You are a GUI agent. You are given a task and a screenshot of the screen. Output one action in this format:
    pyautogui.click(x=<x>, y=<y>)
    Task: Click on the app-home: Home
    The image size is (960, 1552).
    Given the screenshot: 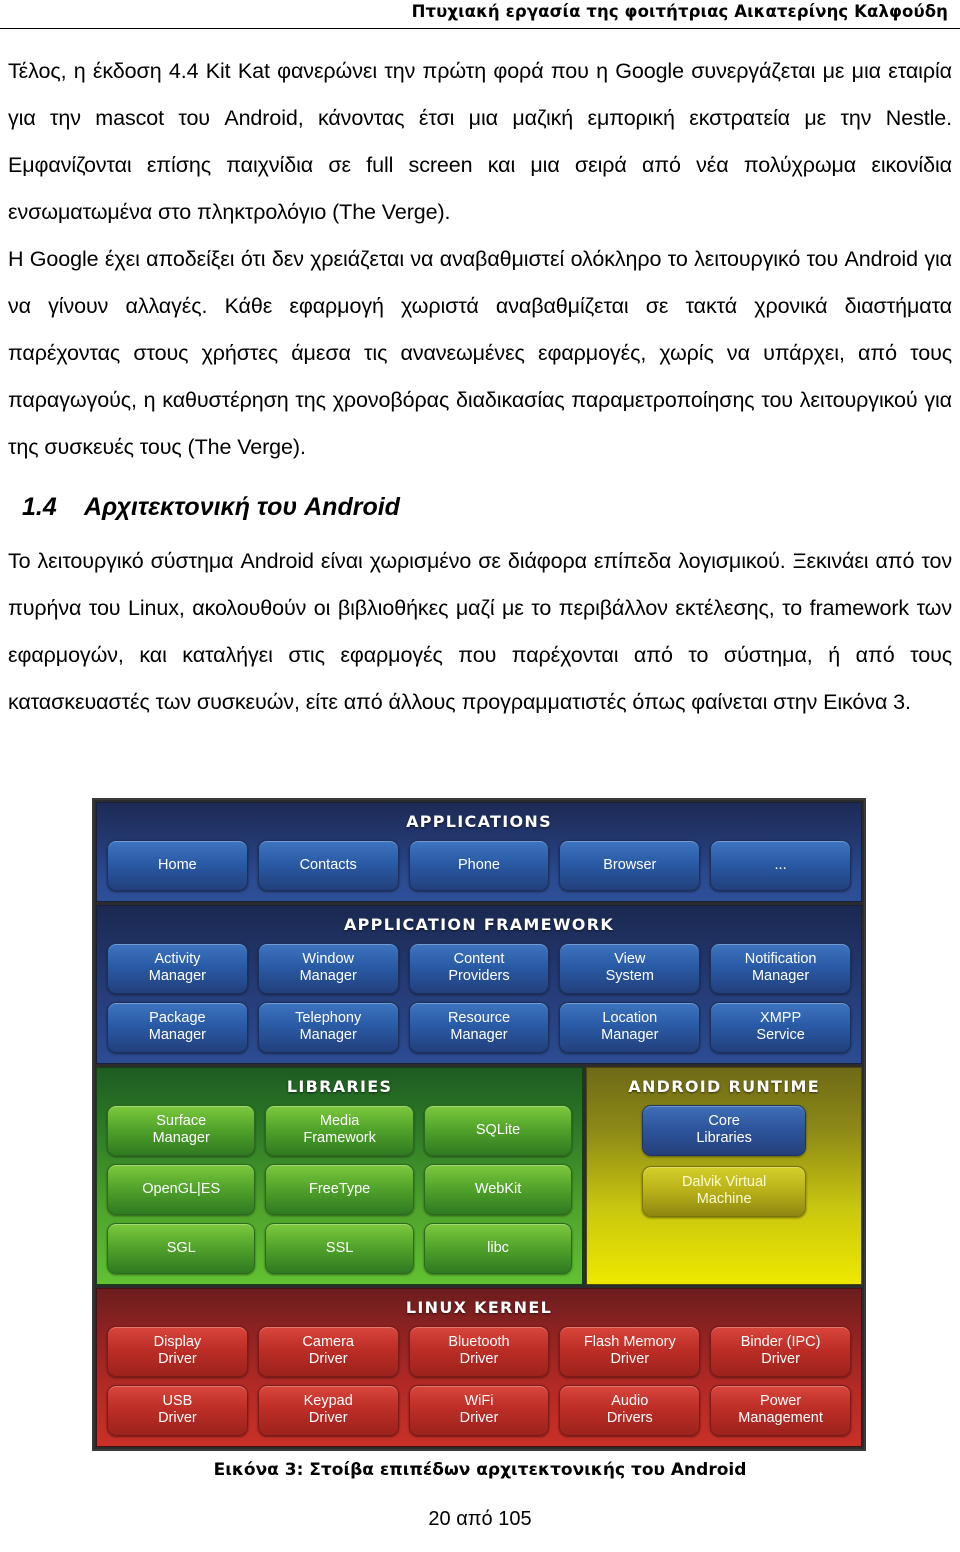 What is the action you would take?
    pyautogui.click(x=177, y=865)
    